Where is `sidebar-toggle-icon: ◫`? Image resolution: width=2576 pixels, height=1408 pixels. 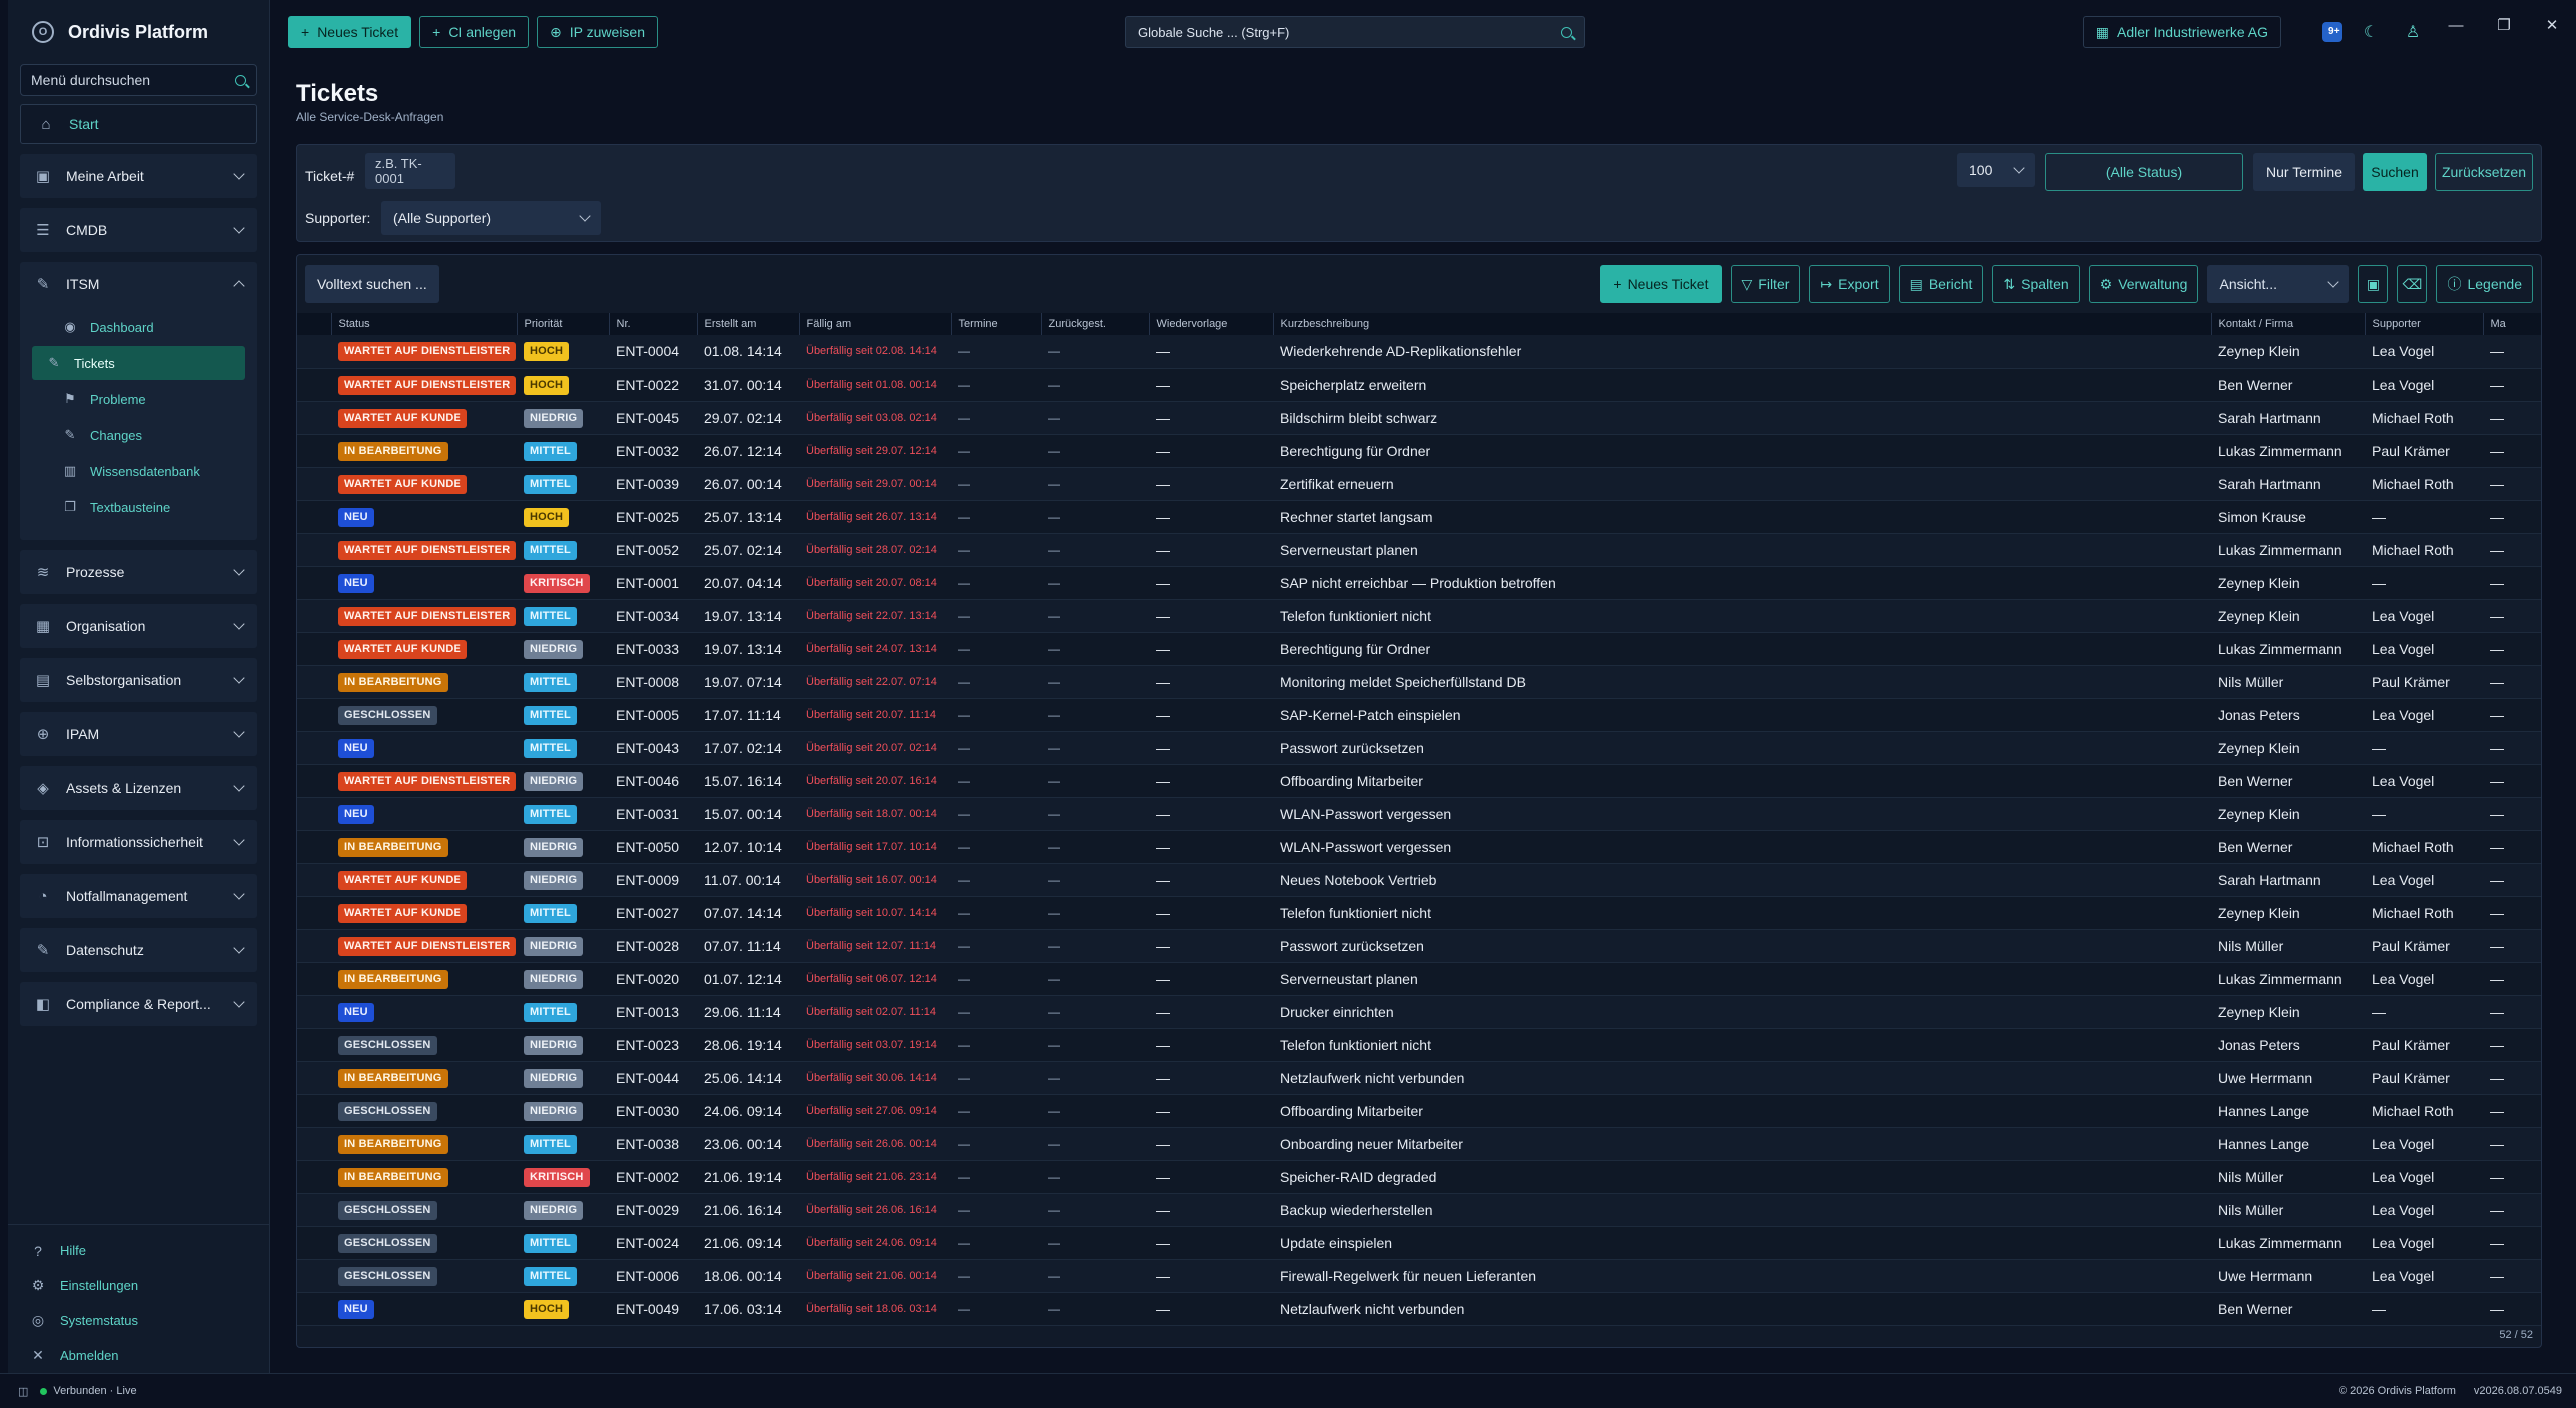 sidebar-toggle-icon: ◫ is located at coordinates (23, 1391).